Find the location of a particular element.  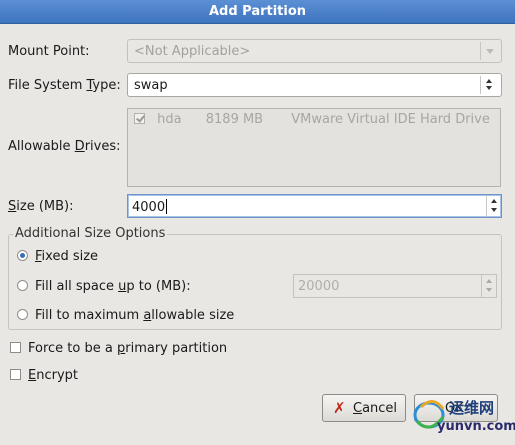

fs-type-select: swap is located at coordinates (314, 85).